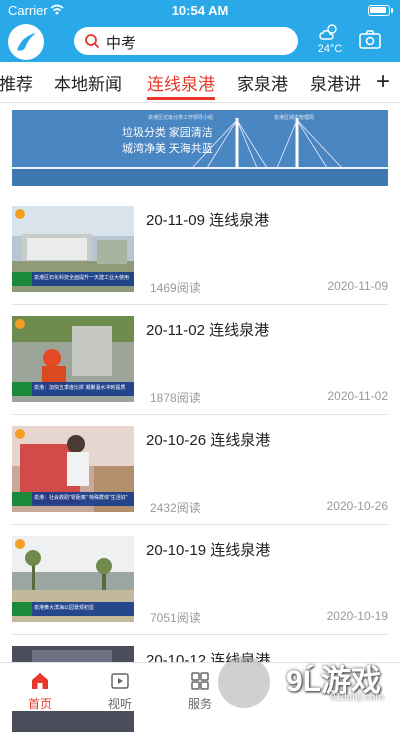  I want to click on search-query: 中考, so click(121, 42).